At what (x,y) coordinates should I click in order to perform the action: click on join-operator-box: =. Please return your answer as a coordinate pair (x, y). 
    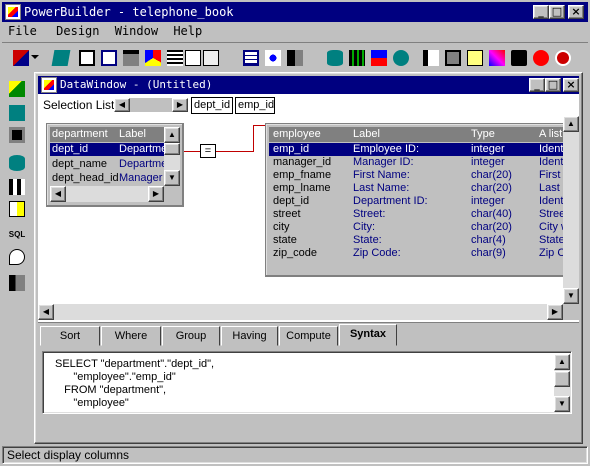
    Looking at the image, I should click on (208, 151).